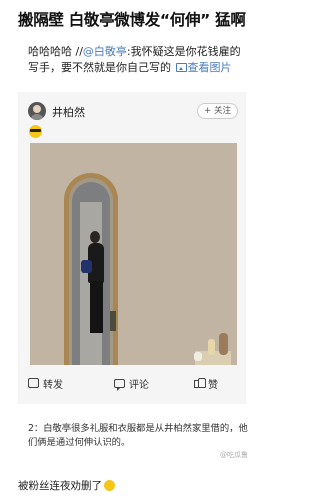  Describe the element at coordinates (138, 435) in the screenshot. I see `comment-text: 2：白敬亭很多礼服和衣服都是从井柏然家里借的，他们俩是通过何伸认识的。` at that location.